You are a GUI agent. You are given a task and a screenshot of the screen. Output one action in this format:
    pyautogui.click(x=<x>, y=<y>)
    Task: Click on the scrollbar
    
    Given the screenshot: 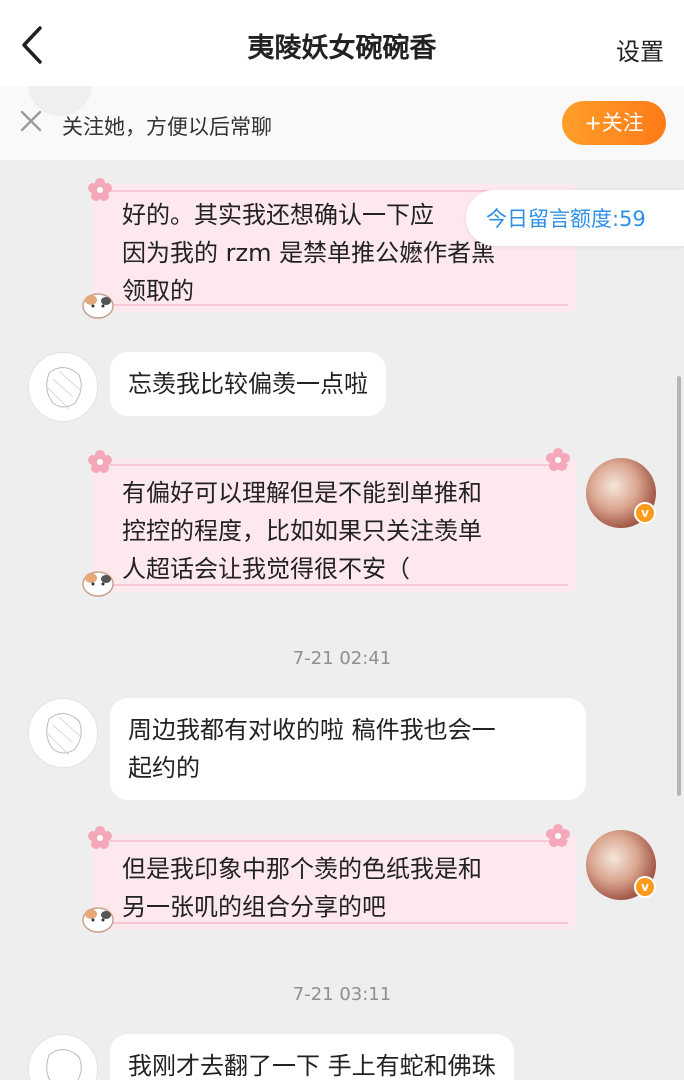 What is the action you would take?
    pyautogui.click(x=679, y=586)
    